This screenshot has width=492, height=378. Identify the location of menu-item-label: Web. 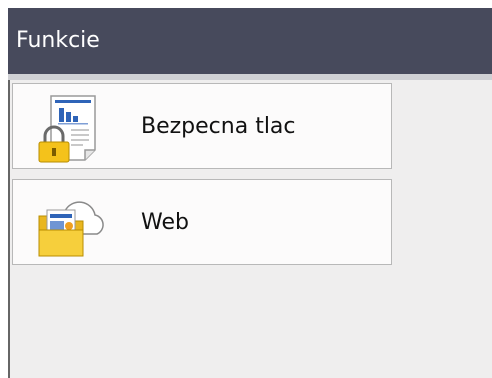
(165, 222).